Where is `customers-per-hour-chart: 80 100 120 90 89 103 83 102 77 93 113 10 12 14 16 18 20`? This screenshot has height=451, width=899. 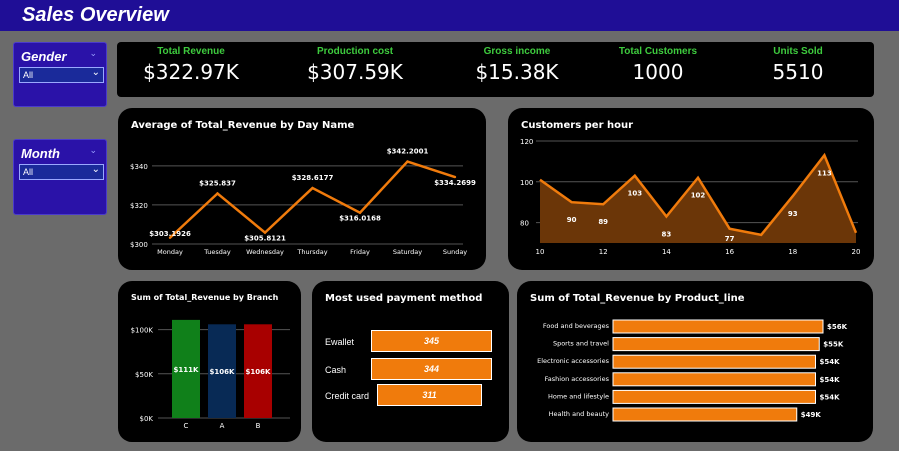 customers-per-hour-chart: 80 100 120 90 89 103 83 102 77 93 113 10 12 14 16 18 20 is located at coordinates (690, 197).